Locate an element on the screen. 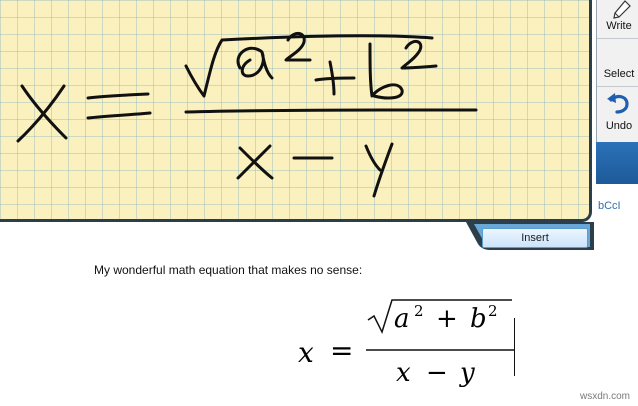 This screenshot has width=638, height=406. right-toolbar: Write Select Undo is located at coordinates (617, 71).